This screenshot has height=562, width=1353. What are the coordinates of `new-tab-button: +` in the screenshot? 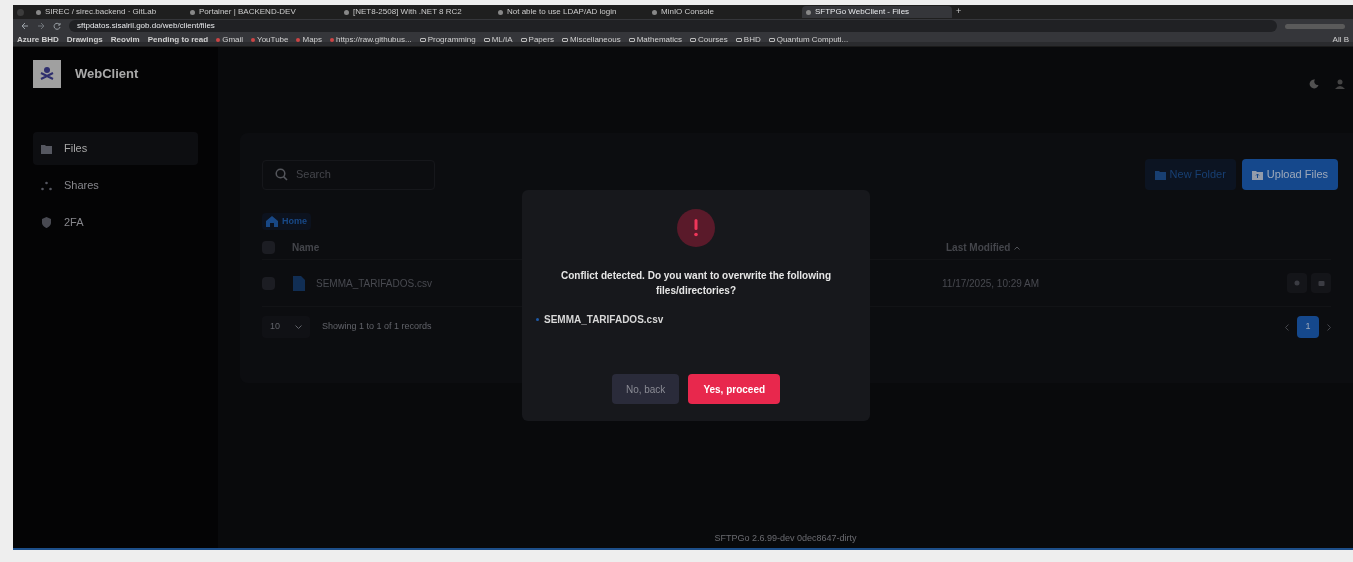 It's located at (959, 12).